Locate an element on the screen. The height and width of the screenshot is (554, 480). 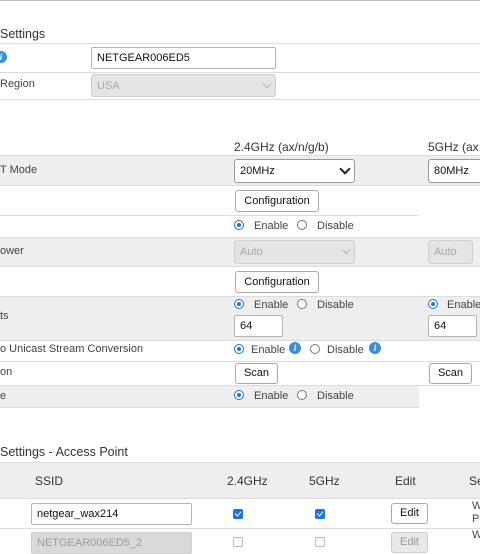
configuration-button-2-4ghz-advanced: Configuration is located at coordinates (277, 282).